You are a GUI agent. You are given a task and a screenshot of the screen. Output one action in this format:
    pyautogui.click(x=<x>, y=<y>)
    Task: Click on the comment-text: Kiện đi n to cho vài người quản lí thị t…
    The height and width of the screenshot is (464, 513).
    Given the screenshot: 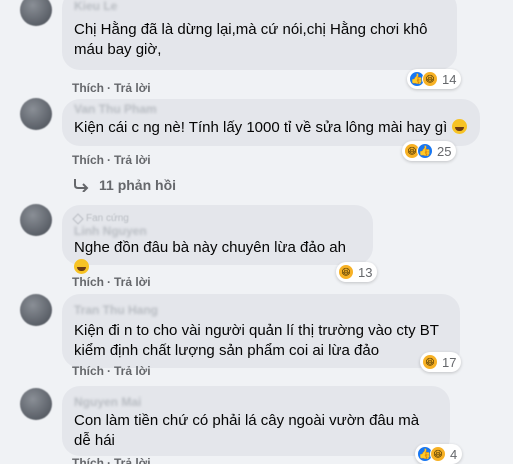 What is the action you would take?
    pyautogui.click(x=256, y=340)
    